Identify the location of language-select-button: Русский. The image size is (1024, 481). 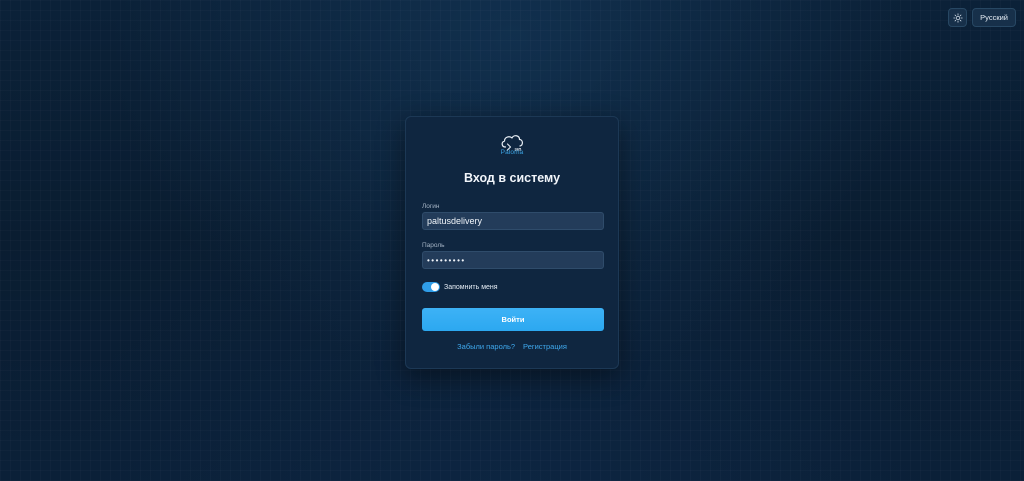
(994, 17).